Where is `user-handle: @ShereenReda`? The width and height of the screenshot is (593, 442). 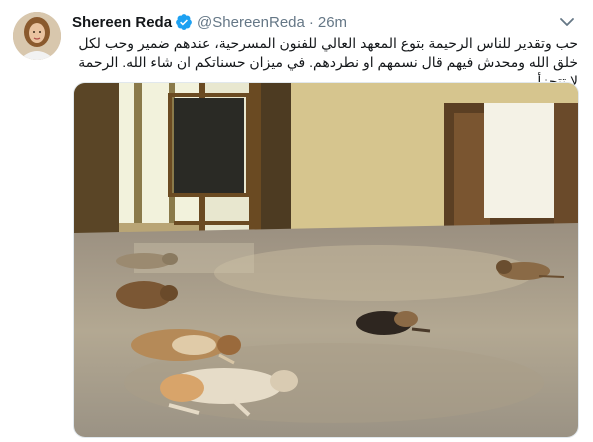 user-handle: @ShereenReda is located at coordinates (251, 22).